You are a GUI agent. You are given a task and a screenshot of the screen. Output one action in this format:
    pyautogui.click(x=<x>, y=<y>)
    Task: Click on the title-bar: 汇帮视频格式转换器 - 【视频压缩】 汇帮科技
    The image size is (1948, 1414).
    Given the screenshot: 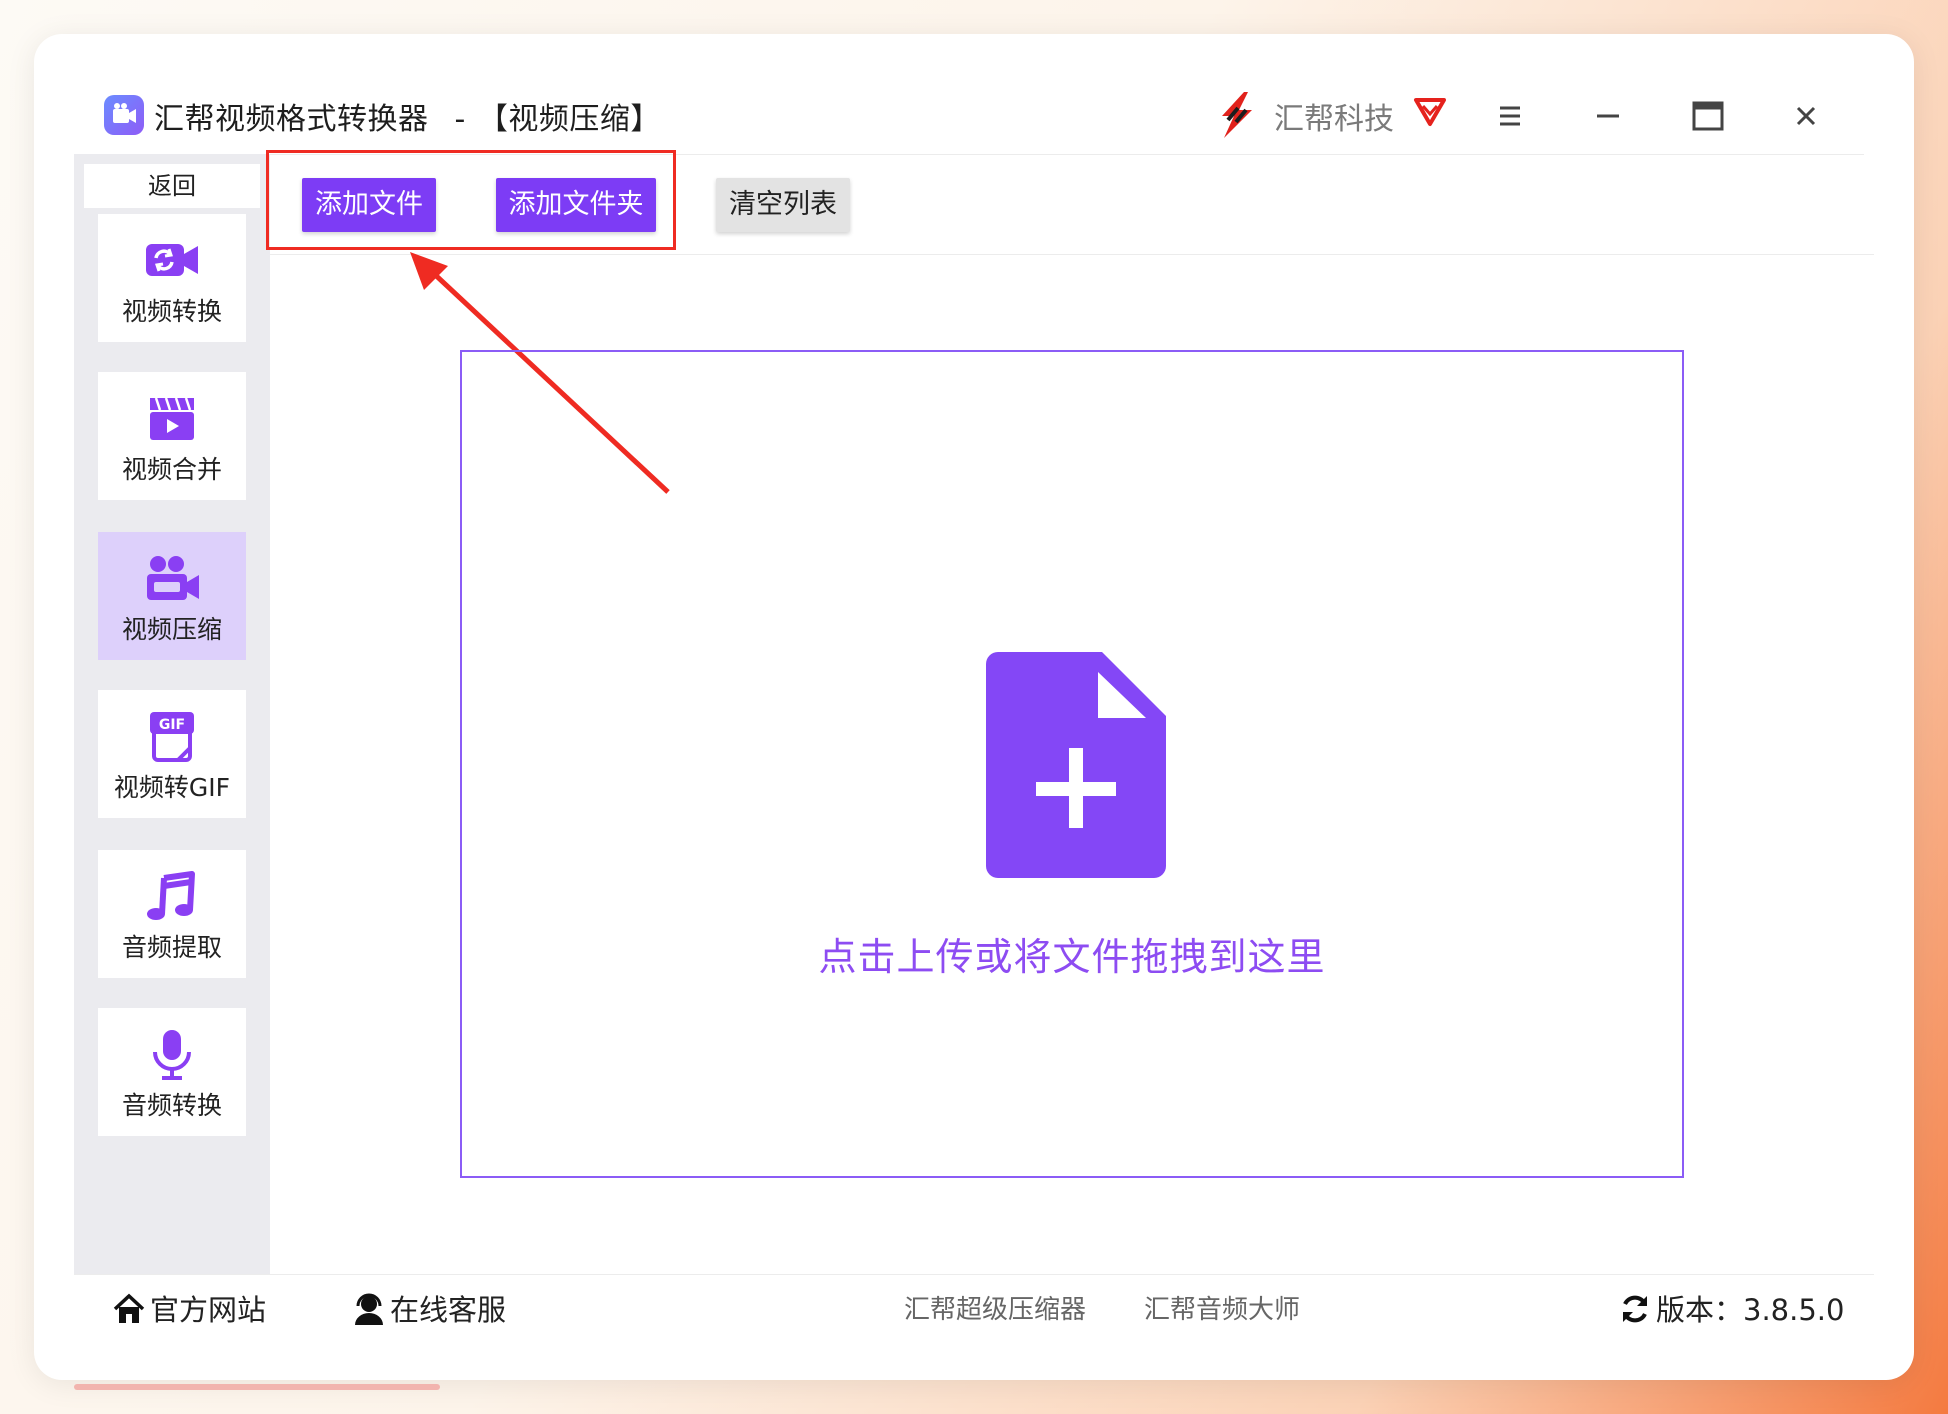 What is the action you would take?
    pyautogui.click(x=969, y=116)
    